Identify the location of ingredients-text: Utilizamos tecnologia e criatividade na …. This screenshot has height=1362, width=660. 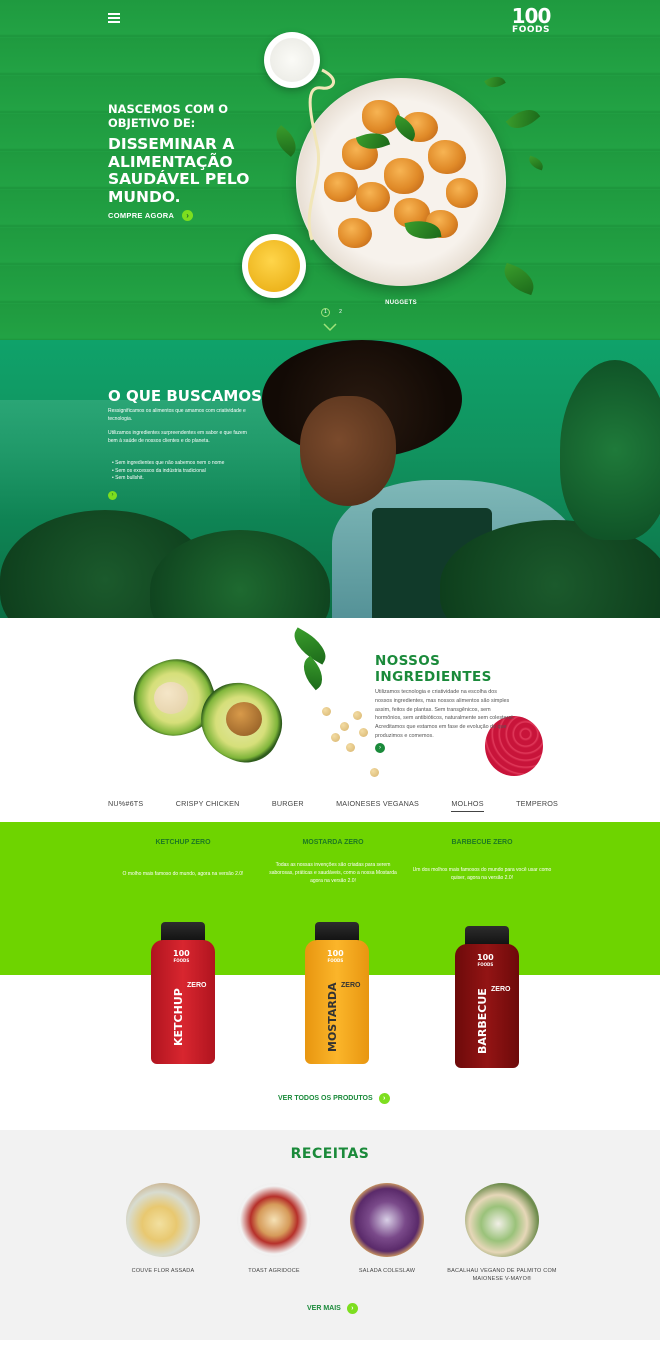
(445, 714).